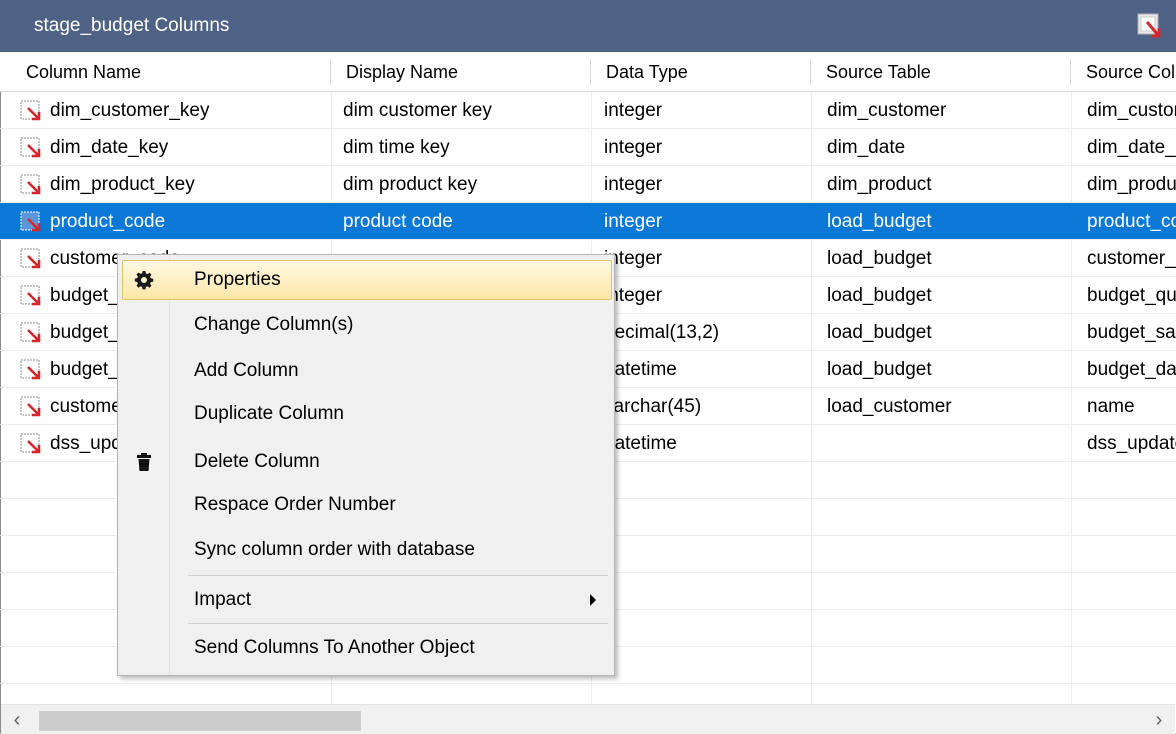 The width and height of the screenshot is (1176, 734). I want to click on menu-item-label: Delete Column, so click(257, 461).